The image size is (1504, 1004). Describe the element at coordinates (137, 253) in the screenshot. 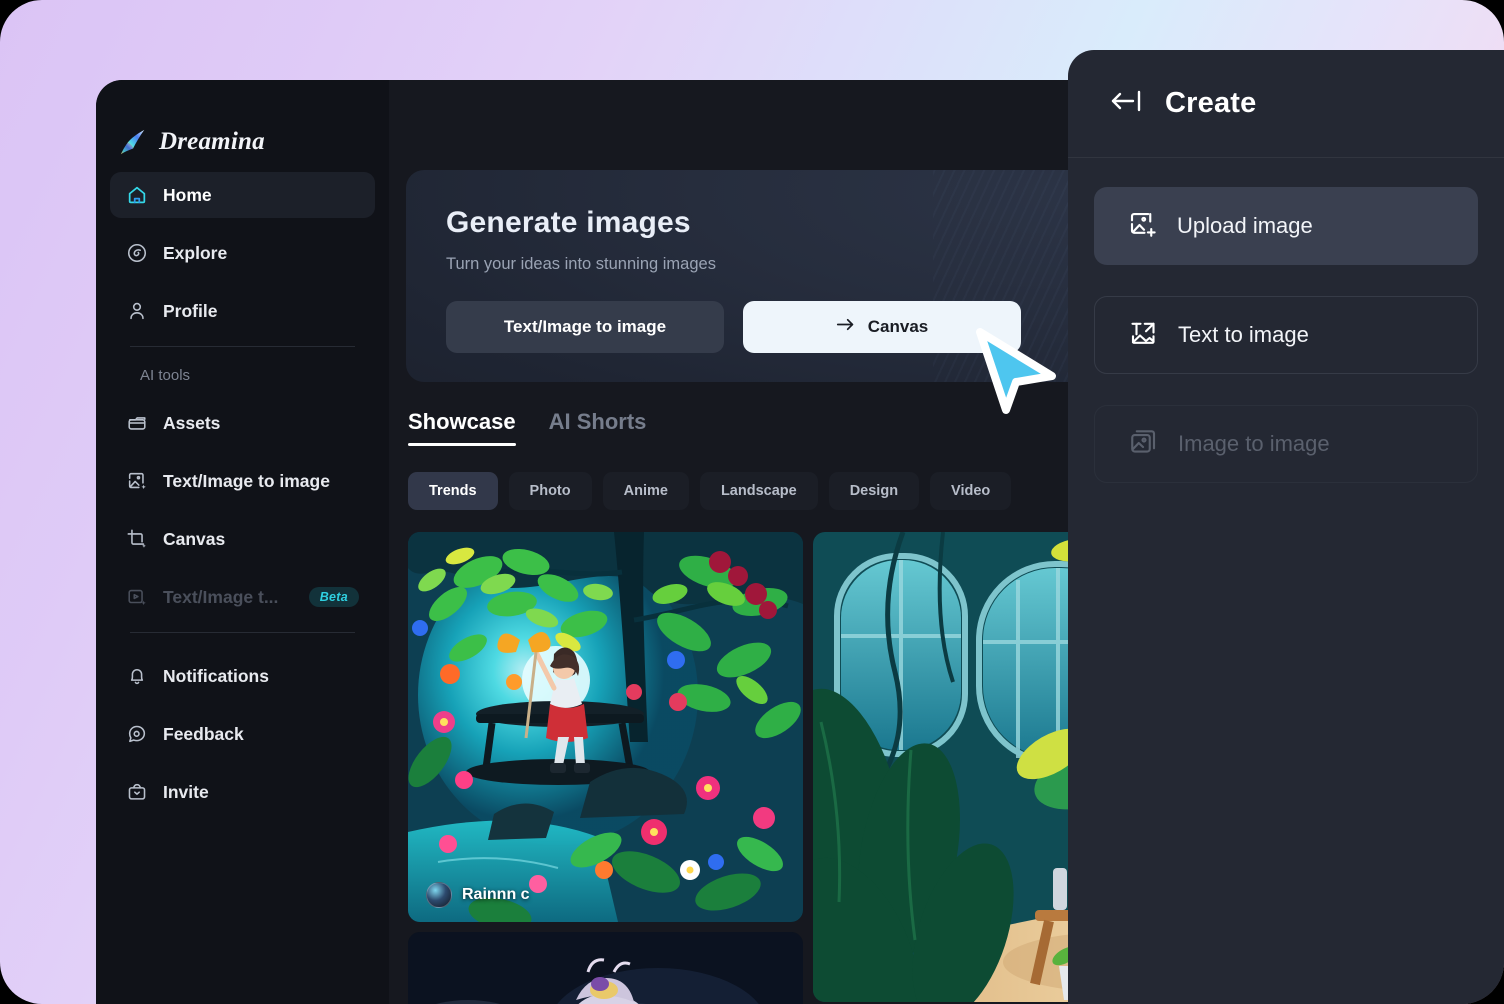

I see `explore-icon` at that location.